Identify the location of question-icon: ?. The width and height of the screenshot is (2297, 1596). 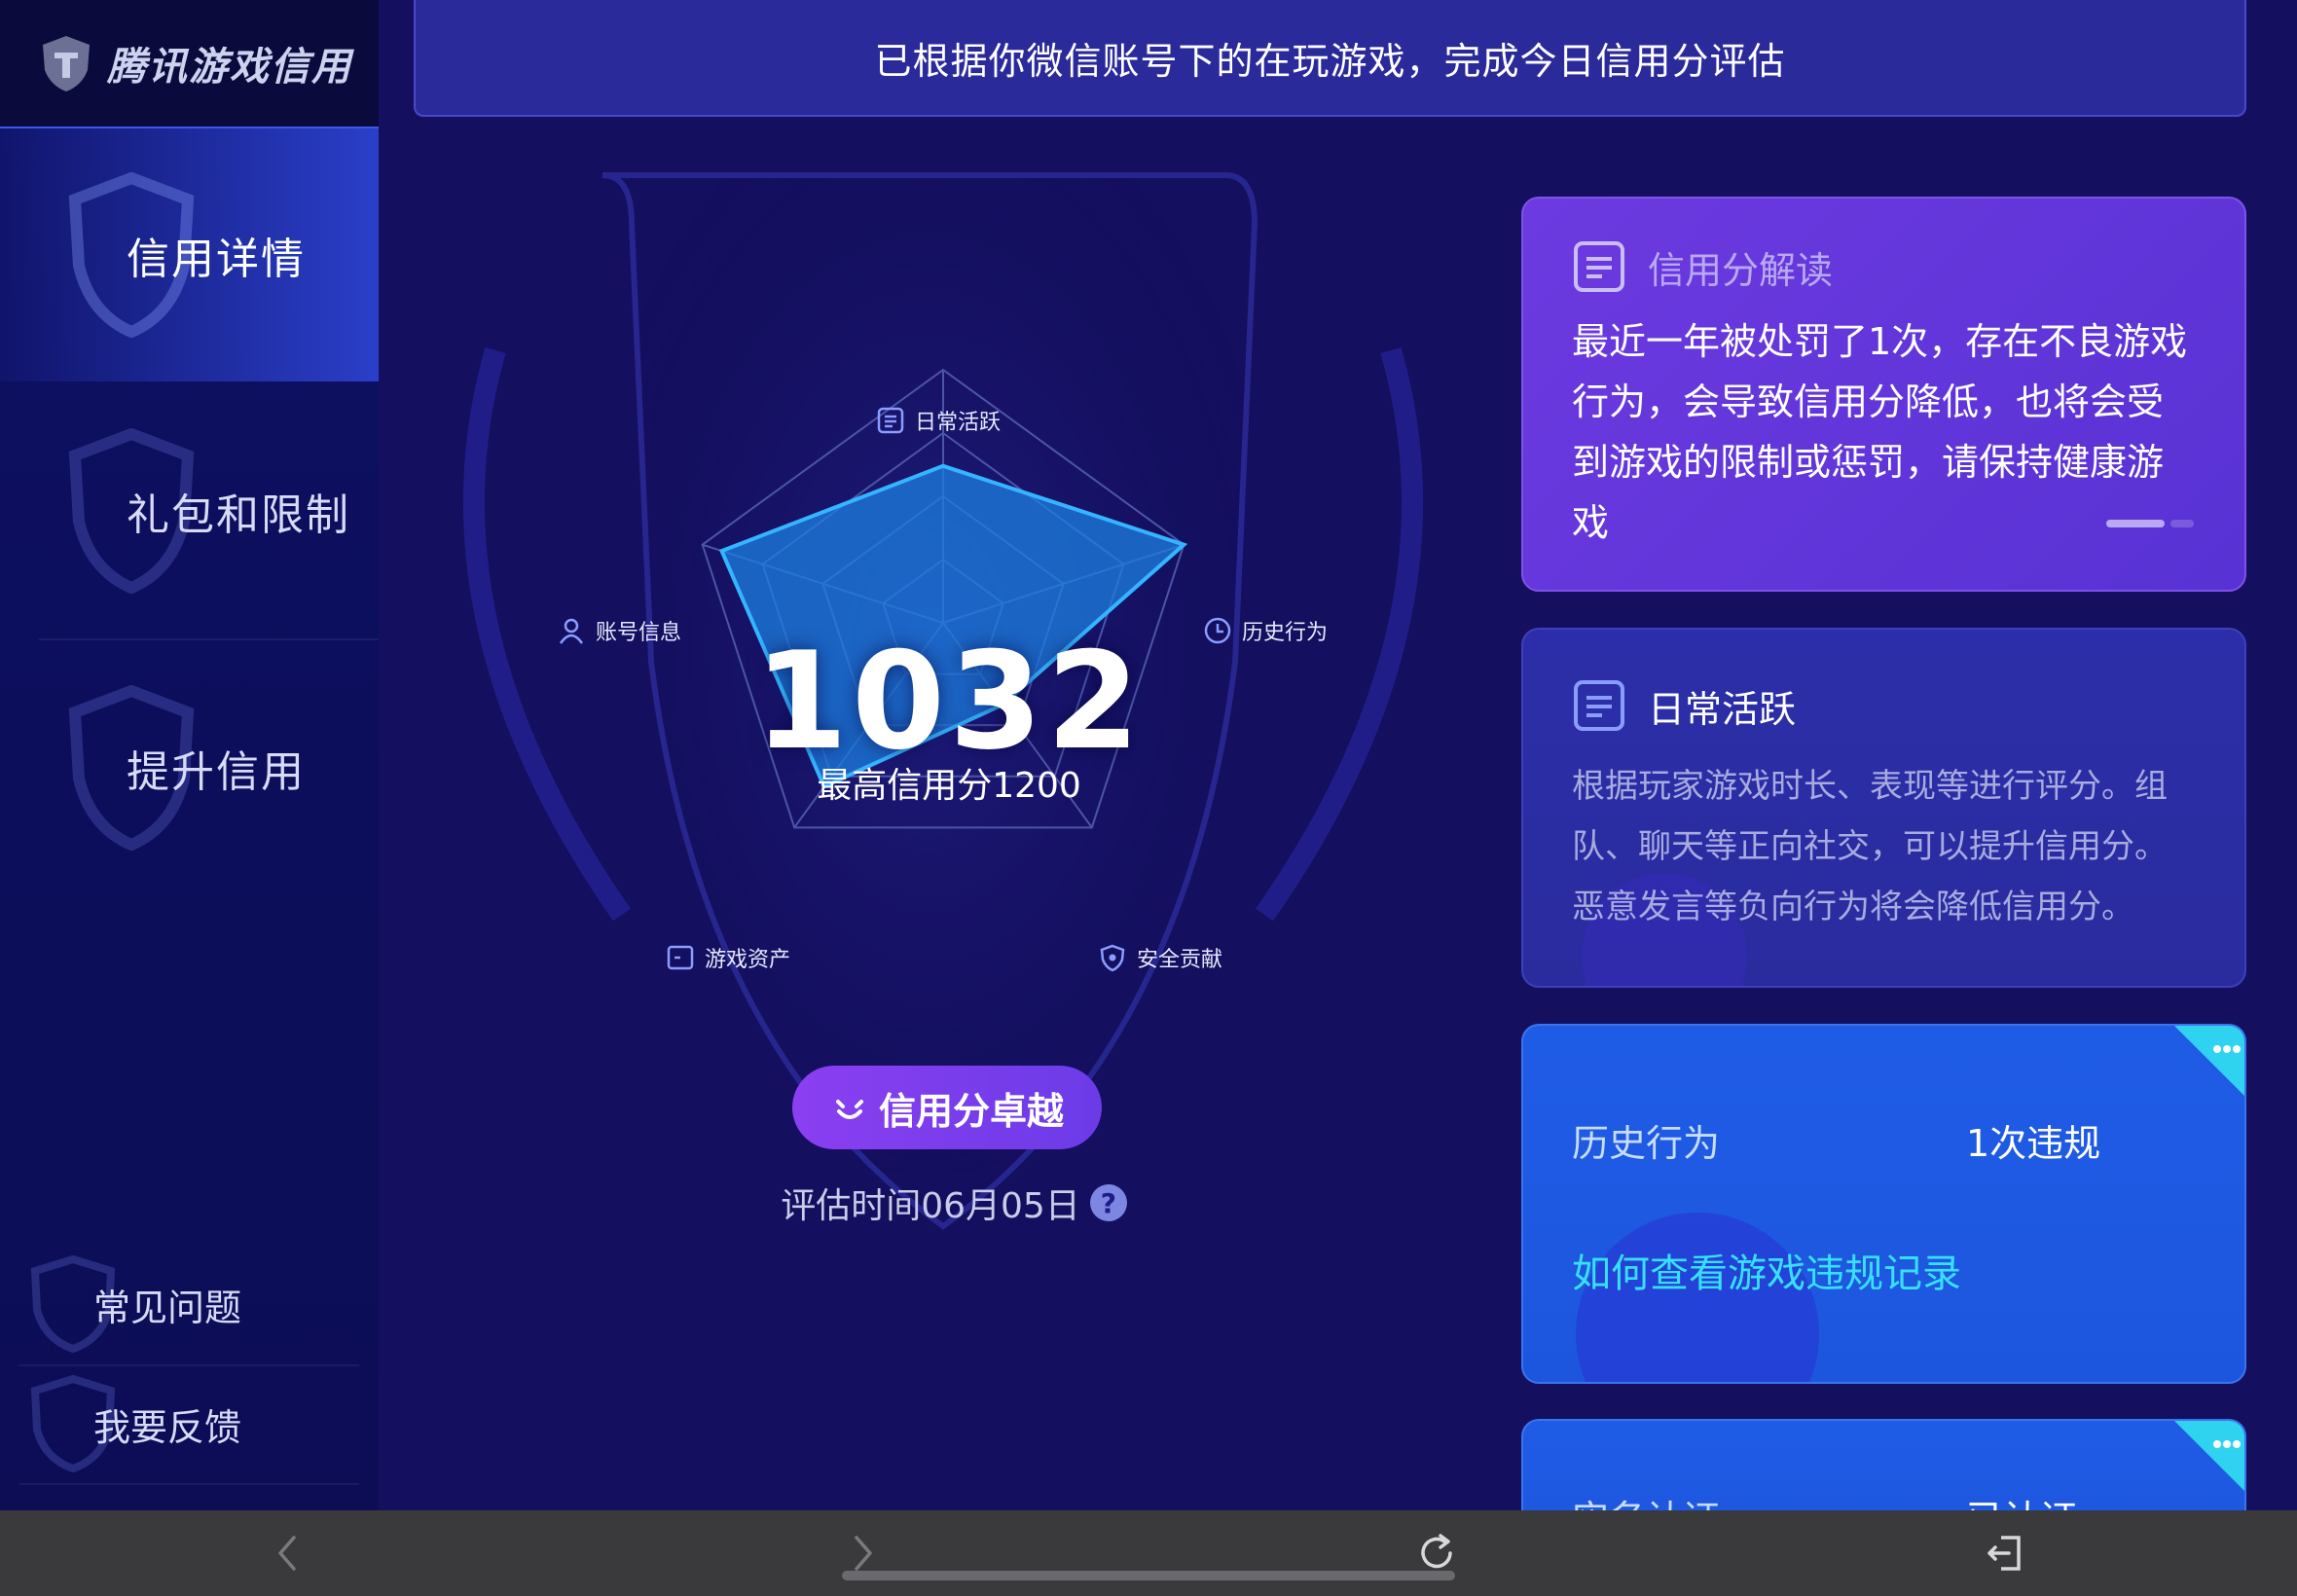
(1108, 1202).